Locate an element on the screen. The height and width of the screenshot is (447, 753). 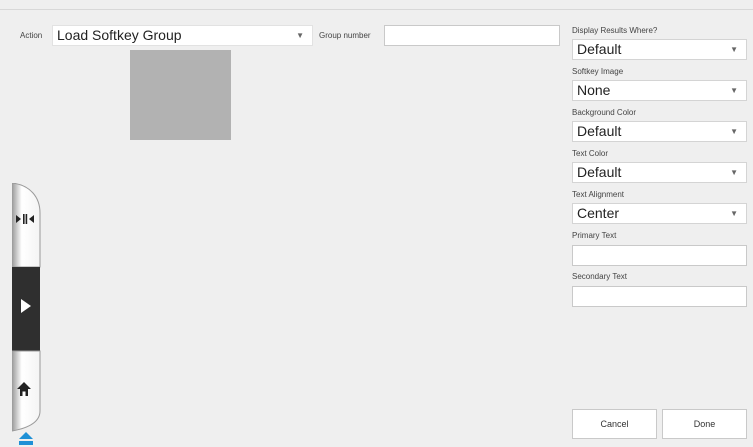
text-color-label: Text Color is located at coordinates (590, 153).